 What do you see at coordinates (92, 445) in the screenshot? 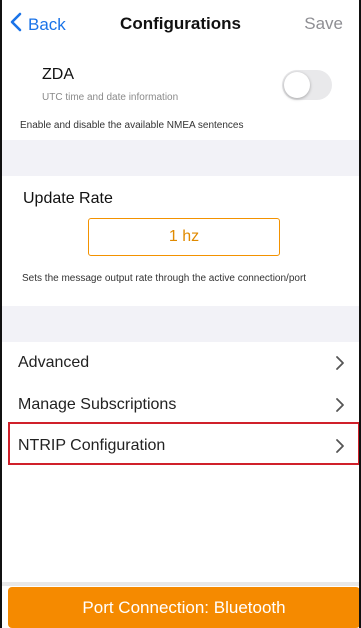
I see `list-item-label: NTRIP Configuration` at bounding box center [92, 445].